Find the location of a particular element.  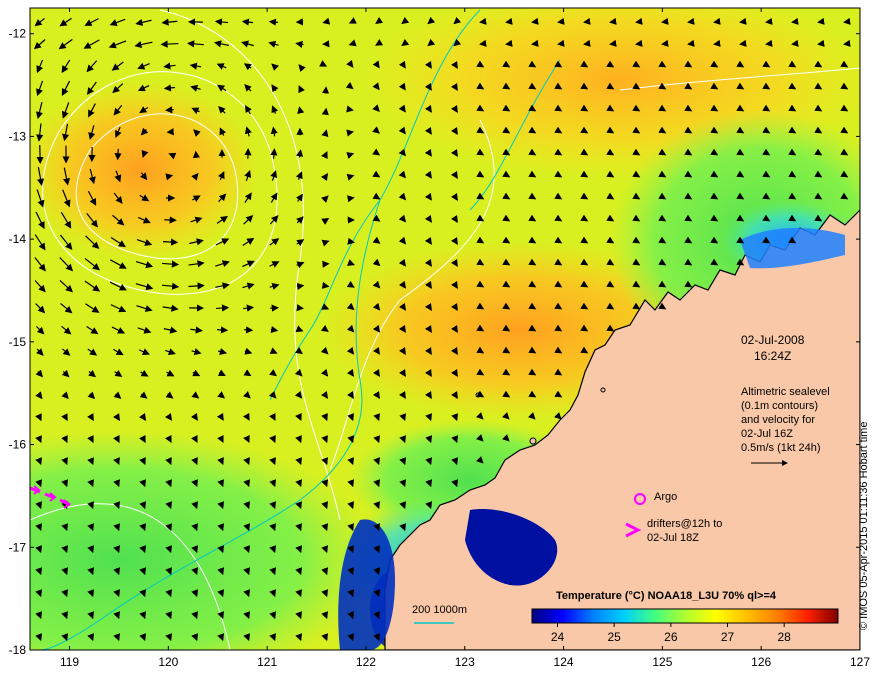

map-date: 02-Jul-2008 is located at coordinates (773, 340).